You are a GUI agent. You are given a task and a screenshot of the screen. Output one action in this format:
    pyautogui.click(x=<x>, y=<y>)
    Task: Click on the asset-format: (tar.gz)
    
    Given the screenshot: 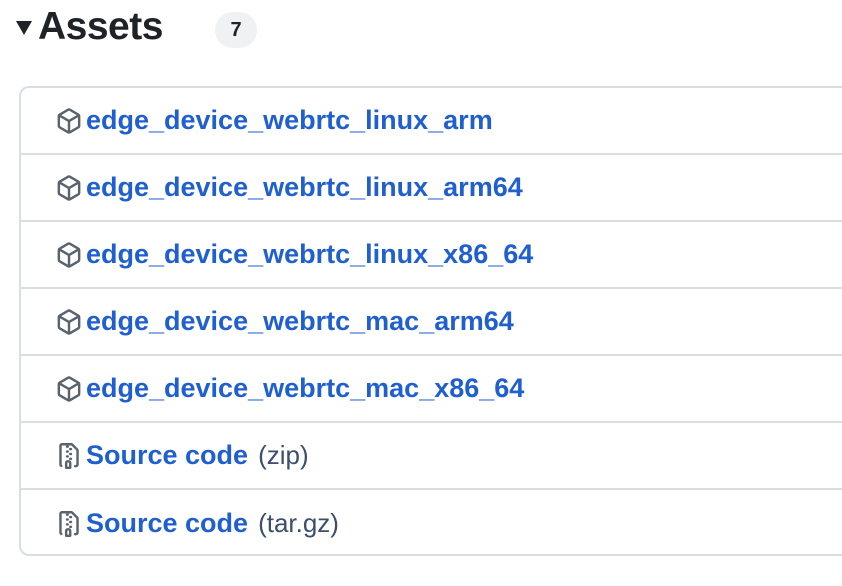 What is the action you would take?
    pyautogui.click(x=298, y=523)
    